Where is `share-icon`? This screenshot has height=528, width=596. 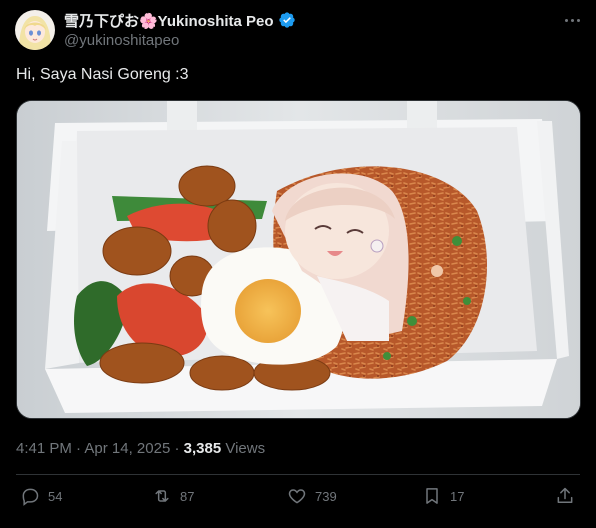 share-icon is located at coordinates (565, 496).